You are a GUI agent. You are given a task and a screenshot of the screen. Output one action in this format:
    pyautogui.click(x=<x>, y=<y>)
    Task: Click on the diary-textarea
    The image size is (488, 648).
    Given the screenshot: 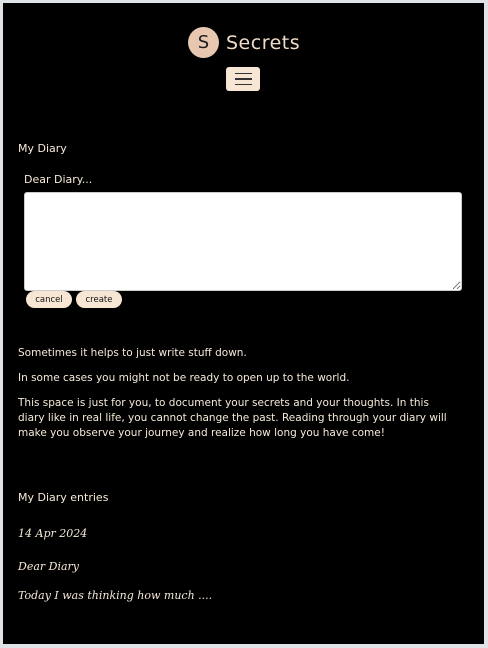 What is the action you would take?
    pyautogui.click(x=243, y=241)
    